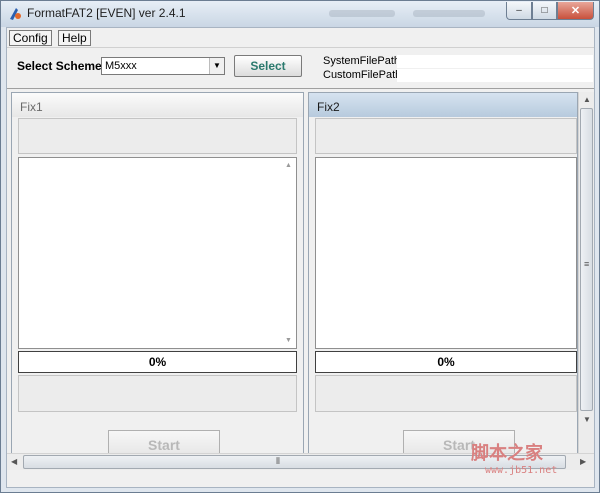  Describe the element at coordinates (300, 38) in the screenshot. I see `menu-bar: Config Help` at that location.